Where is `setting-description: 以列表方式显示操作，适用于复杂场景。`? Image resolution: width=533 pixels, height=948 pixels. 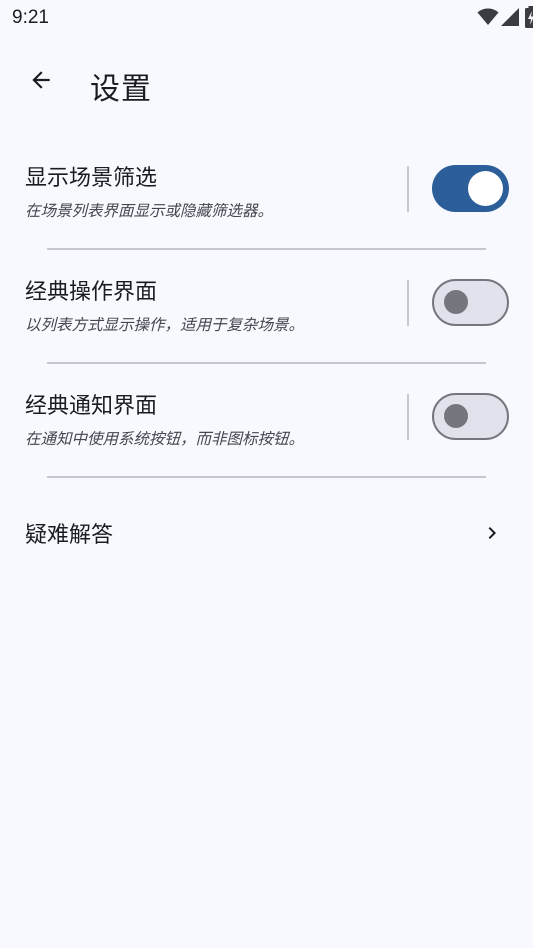
setting-description: 以列表方式显示操作，适用于复杂场景。 is located at coordinates (165, 325).